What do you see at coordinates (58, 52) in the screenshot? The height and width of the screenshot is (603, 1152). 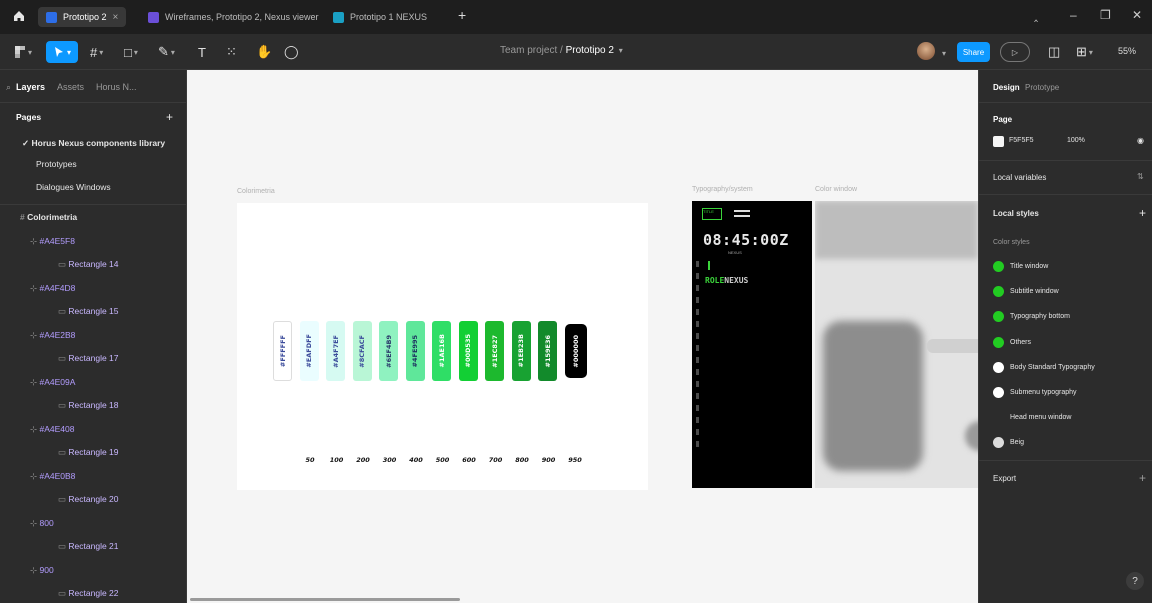 I see `cursor-icon` at bounding box center [58, 52].